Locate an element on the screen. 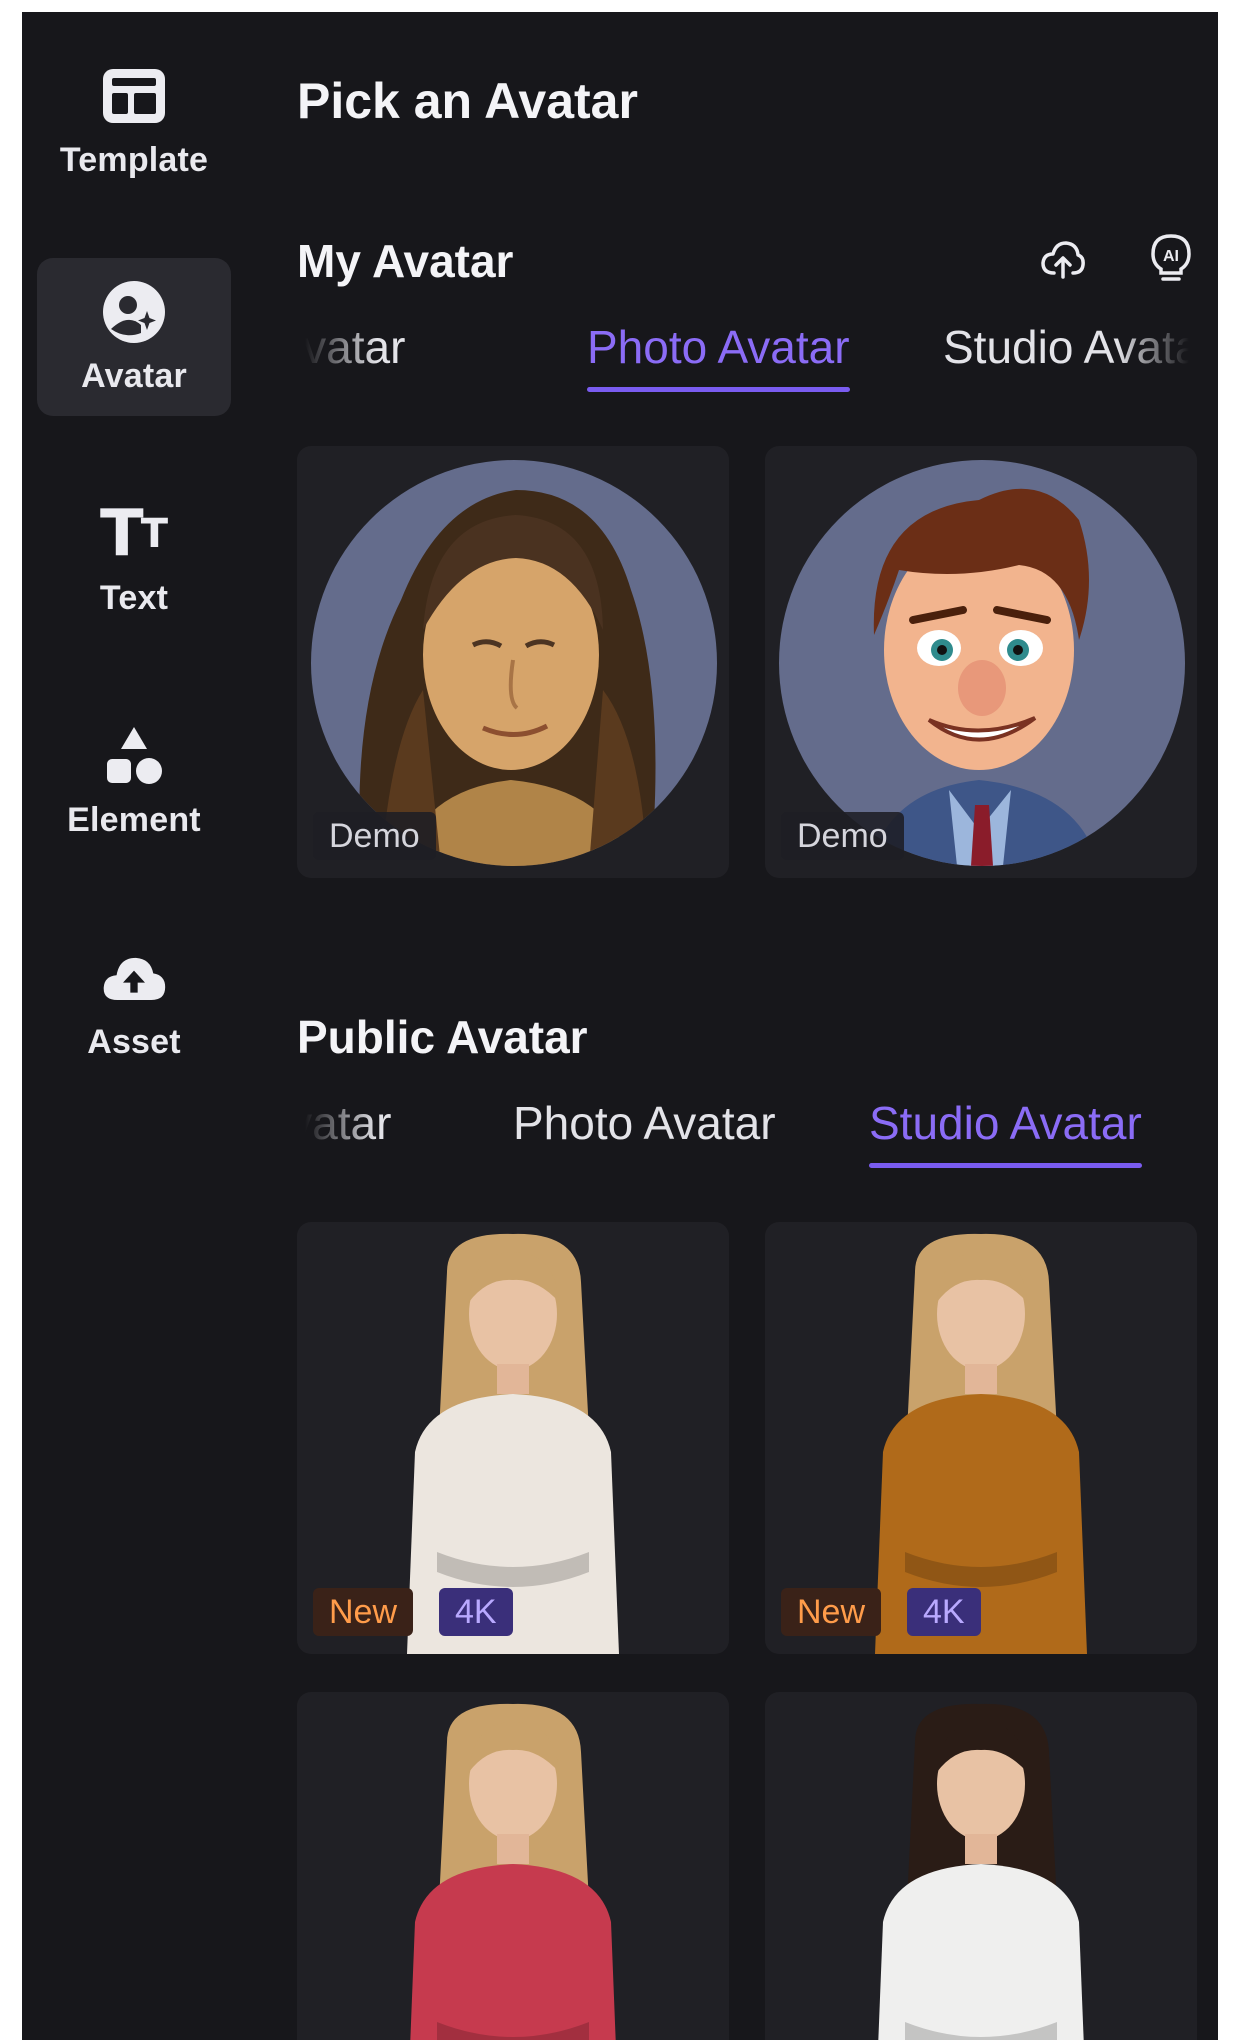 The image size is (1240, 2040). asset-icon is located at coordinates (134, 978).